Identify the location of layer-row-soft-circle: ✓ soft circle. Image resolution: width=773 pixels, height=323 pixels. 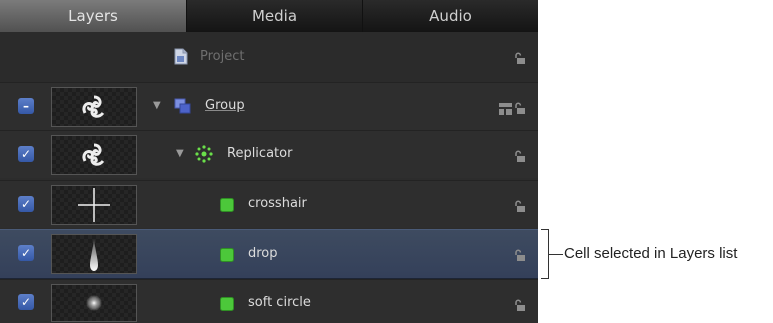
(269, 301).